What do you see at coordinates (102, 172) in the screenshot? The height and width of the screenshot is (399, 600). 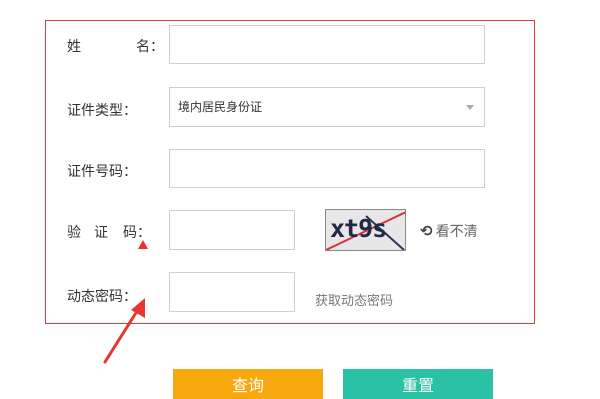 I see `id-number-label: 证件号码：` at bounding box center [102, 172].